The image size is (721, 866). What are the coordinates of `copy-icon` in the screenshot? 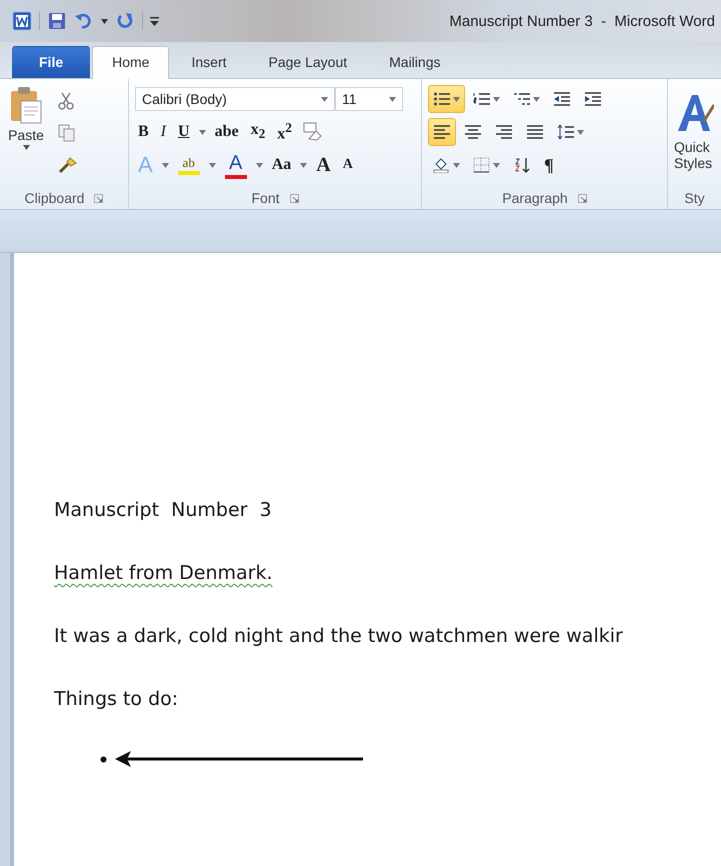 It's located at (67, 133).